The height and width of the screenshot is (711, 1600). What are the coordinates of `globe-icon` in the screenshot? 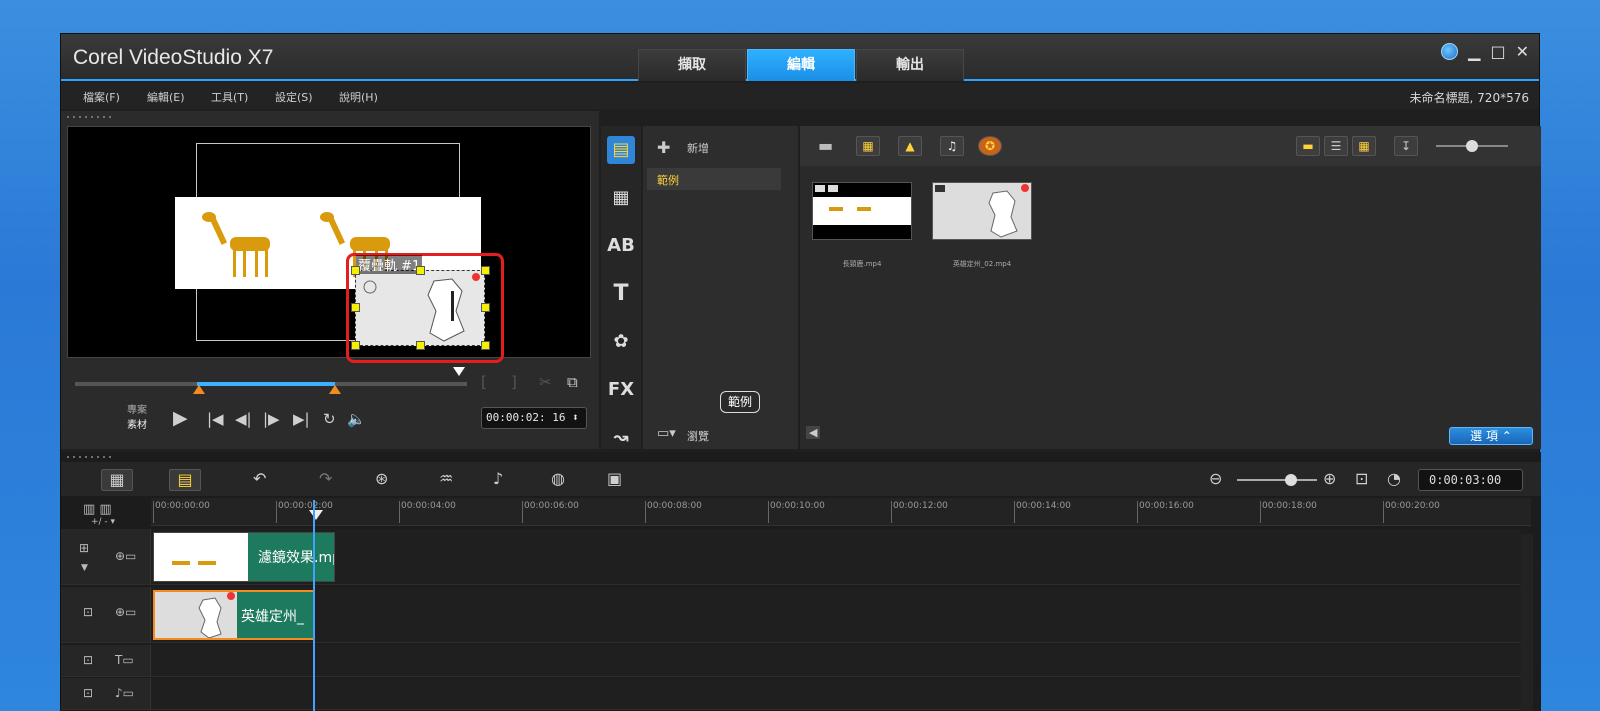 It's located at (1450, 51).